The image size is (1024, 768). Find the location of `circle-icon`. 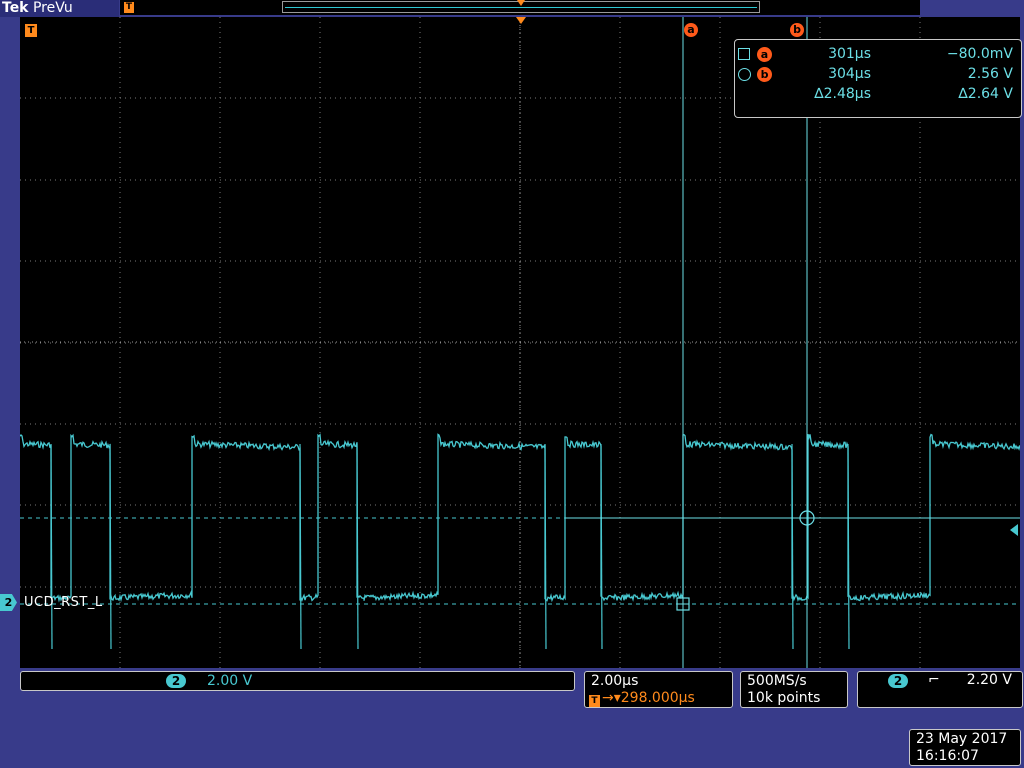

circle-icon is located at coordinates (744, 74).